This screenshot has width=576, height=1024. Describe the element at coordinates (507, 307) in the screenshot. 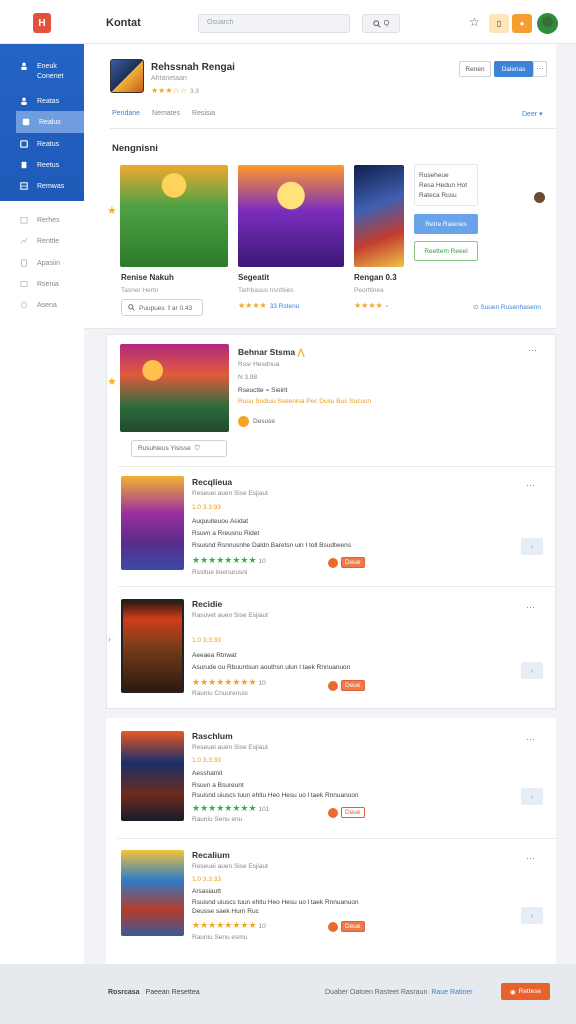

I see `see-more-link: ⊙ Suuen Rusenhasenn` at that location.